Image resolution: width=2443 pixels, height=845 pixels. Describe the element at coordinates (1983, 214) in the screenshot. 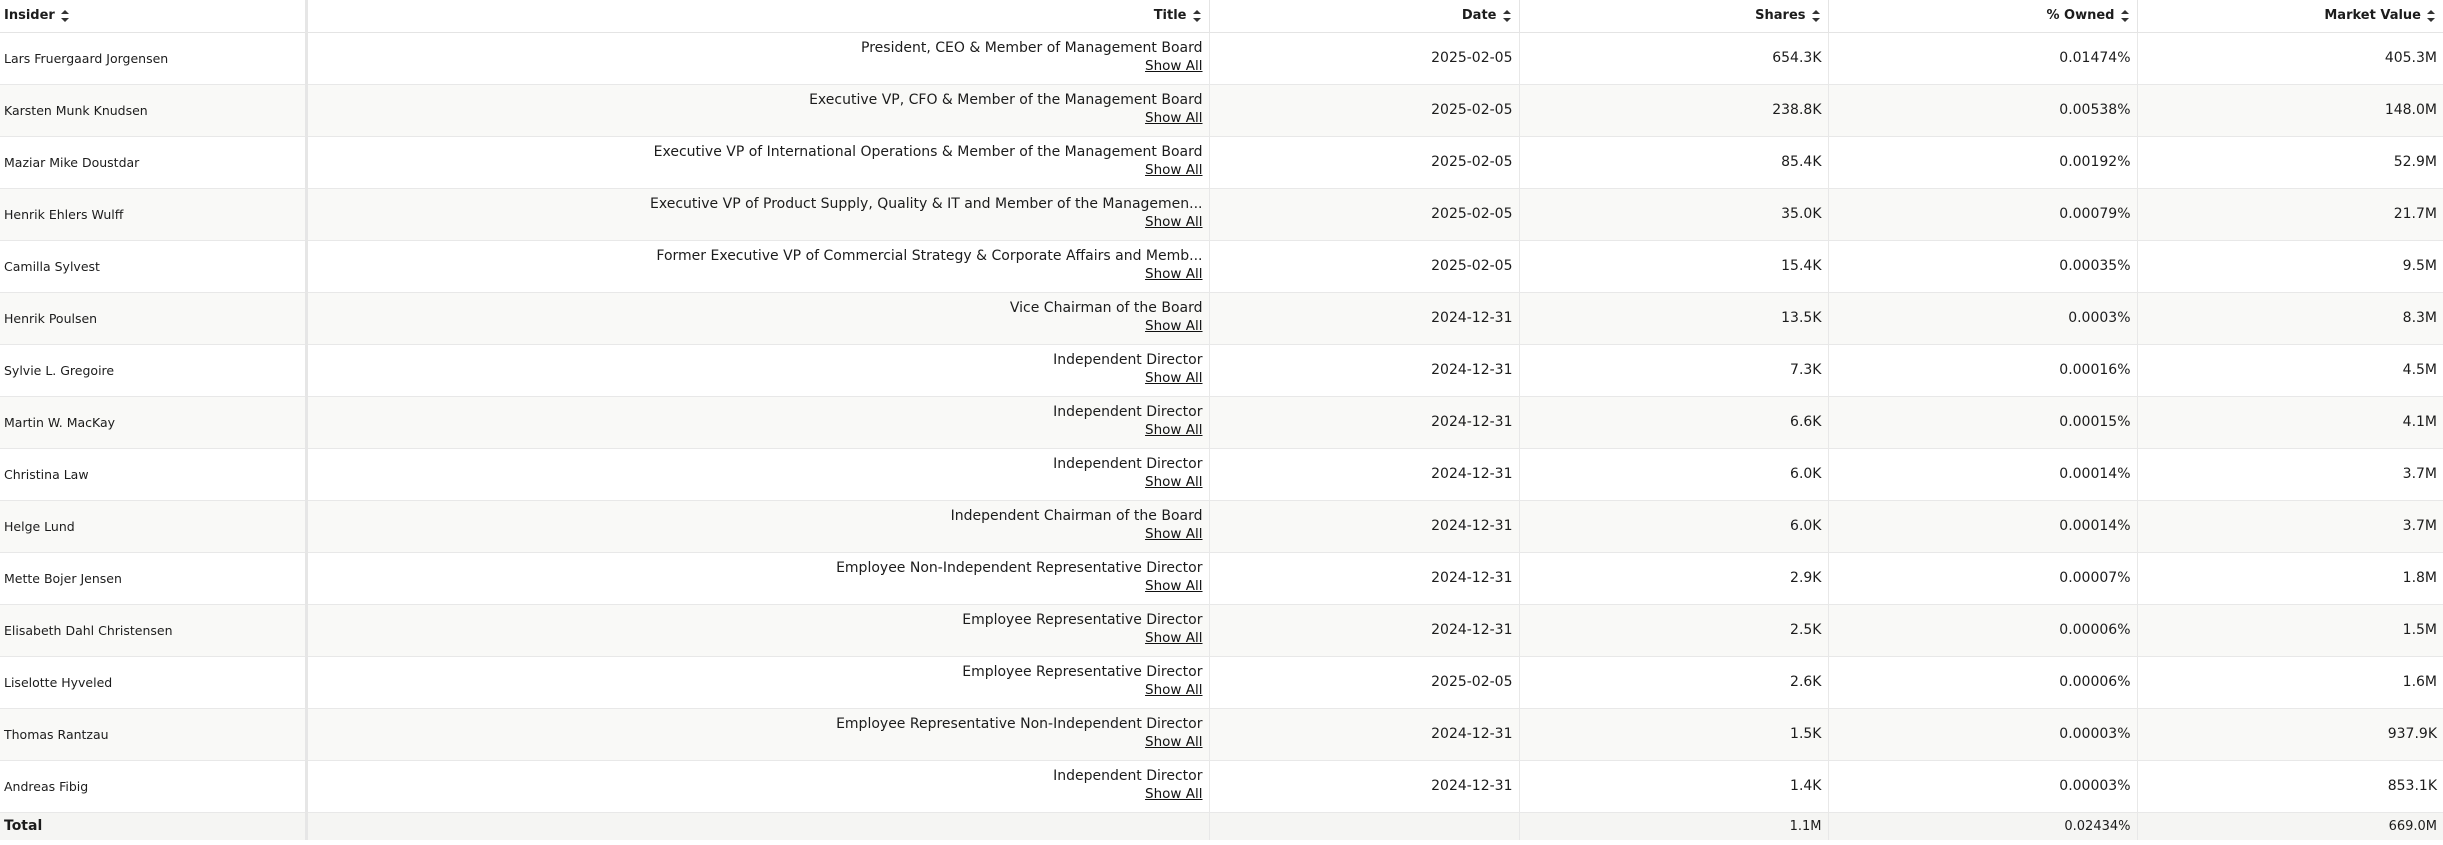

I see `owned-percent: 0.00079%` at that location.